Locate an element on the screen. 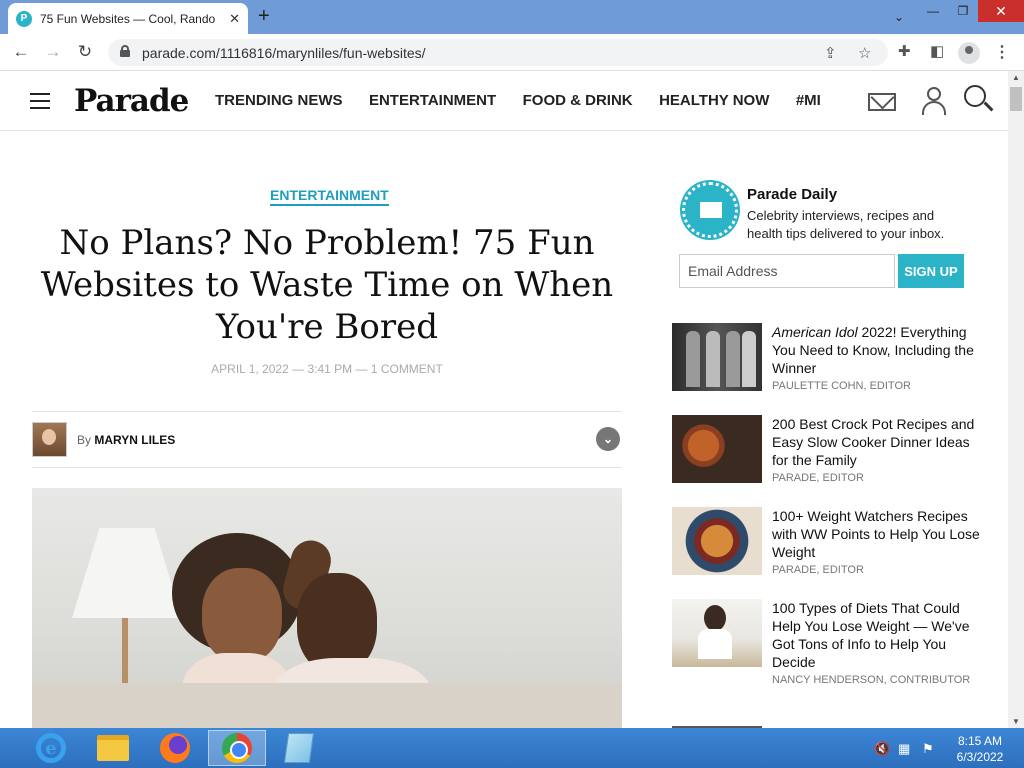 The height and width of the screenshot is (768, 1024). restore-button: ❐ is located at coordinates (963, 11).